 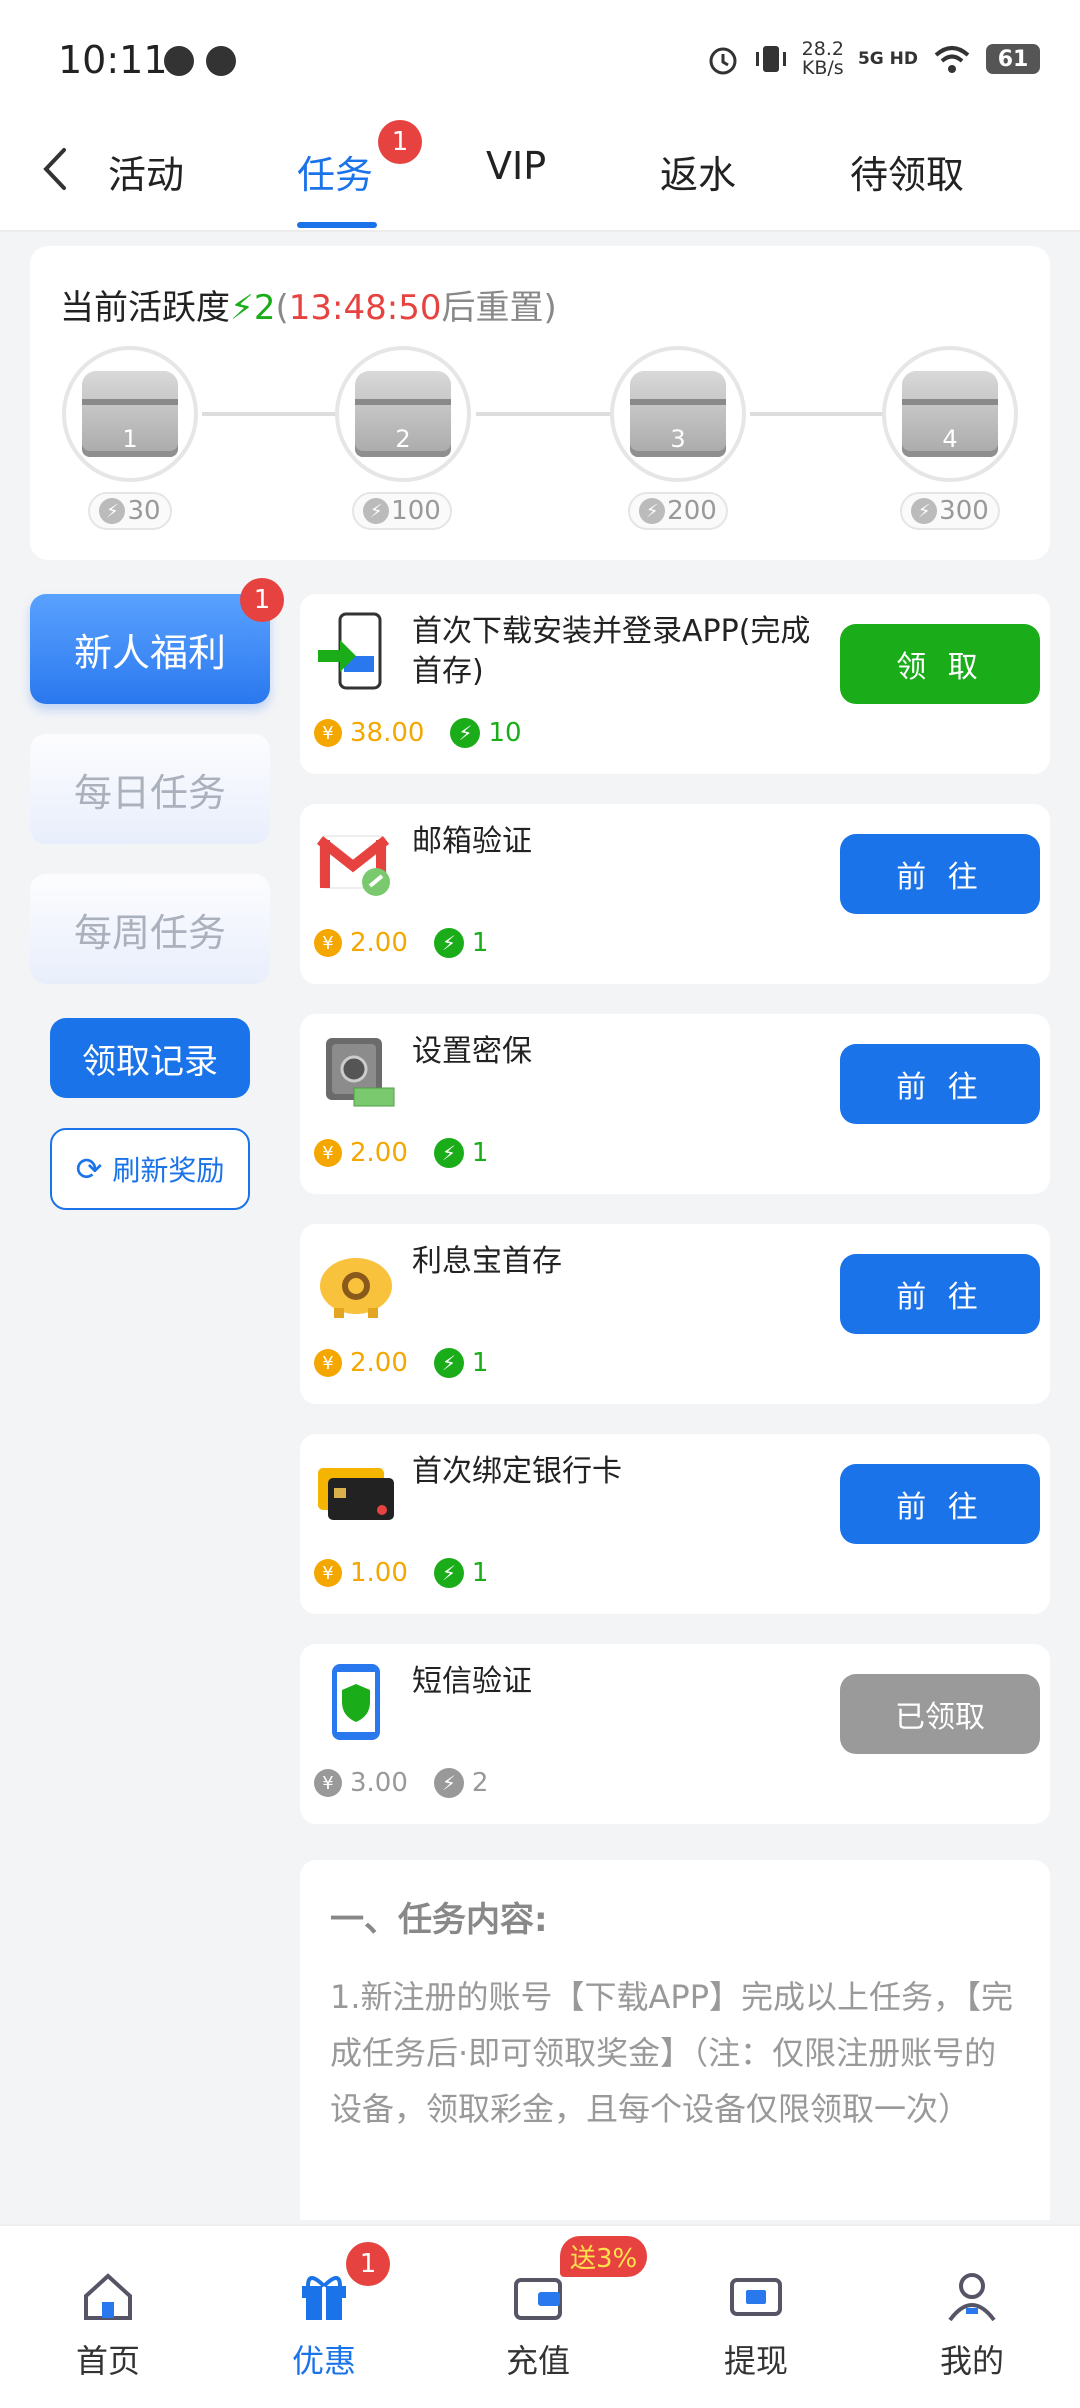 I want to click on task-reward: ¥38.00 ⚡ 10, so click(x=418, y=733).